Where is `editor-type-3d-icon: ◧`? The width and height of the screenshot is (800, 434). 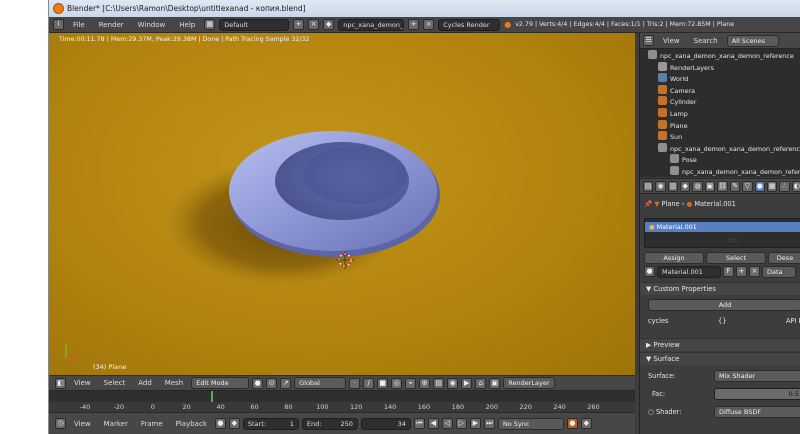 editor-type-3d-icon: ◧ is located at coordinates (60, 383).